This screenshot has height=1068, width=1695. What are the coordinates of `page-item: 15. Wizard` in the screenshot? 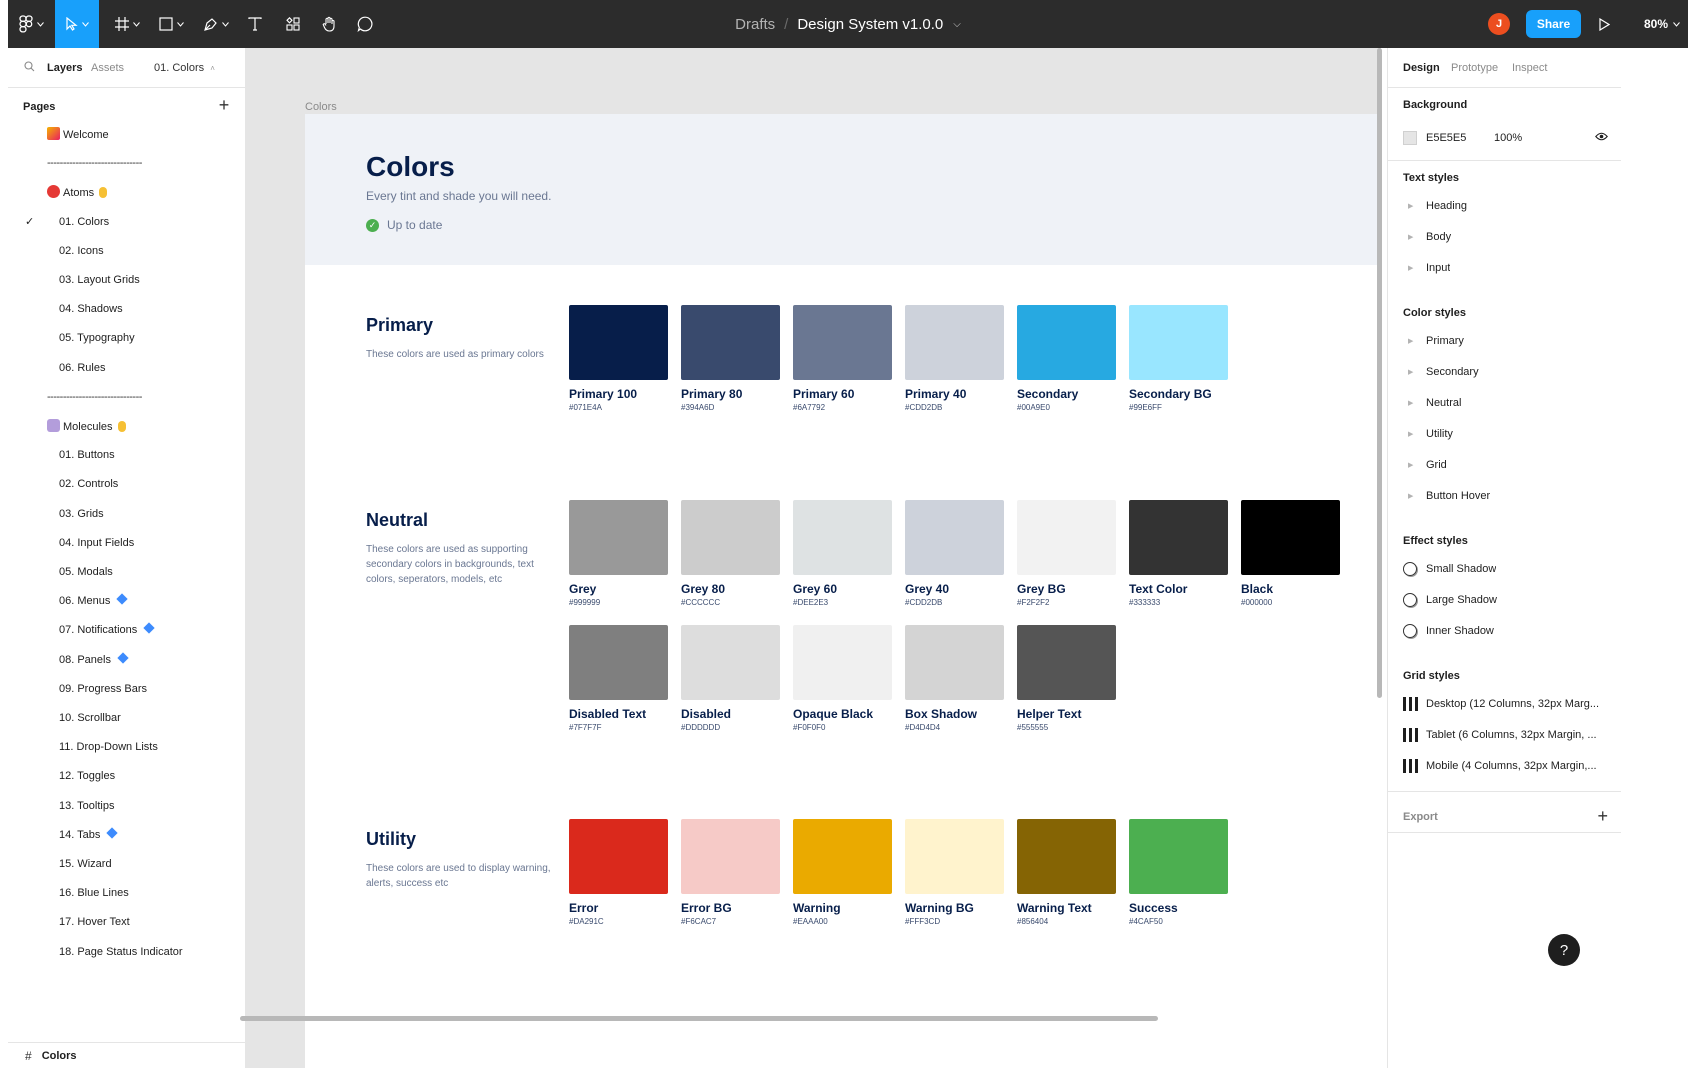 It's located at (127, 864).